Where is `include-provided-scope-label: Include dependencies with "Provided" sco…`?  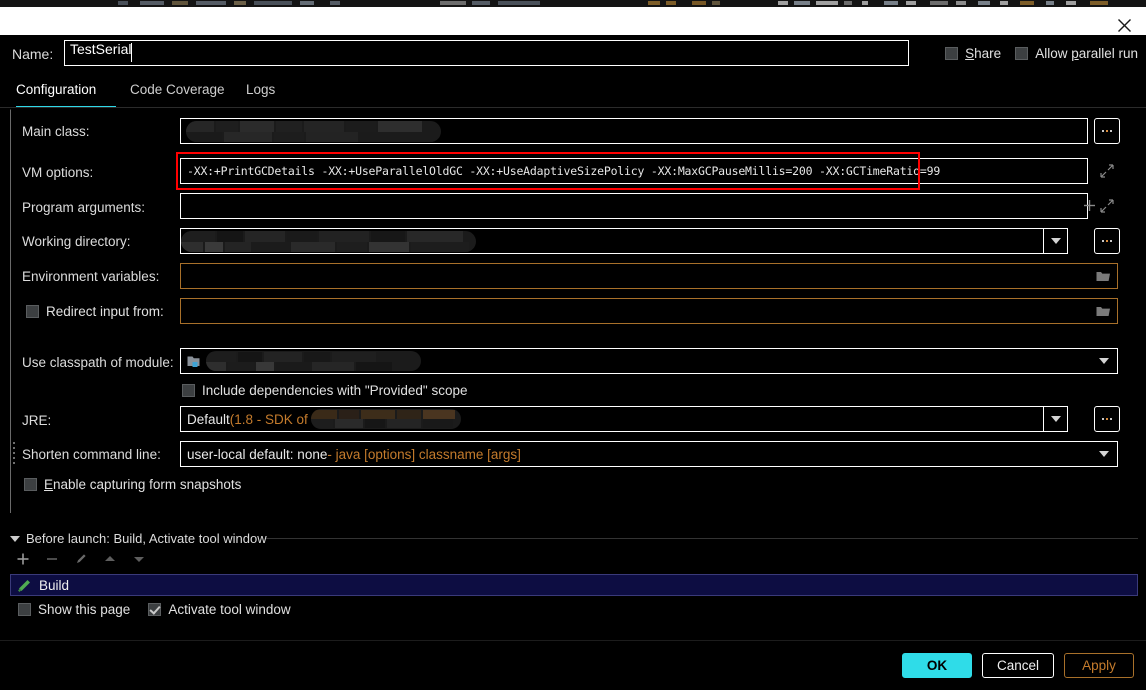
include-provided-scope-label: Include dependencies with "Provided" sco… is located at coordinates (335, 390).